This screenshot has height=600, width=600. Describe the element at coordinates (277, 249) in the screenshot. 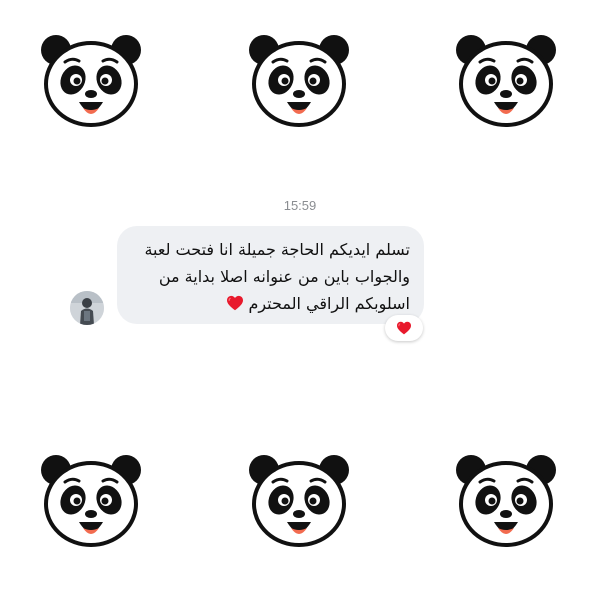

I see `message-line: تسلم ايديكم الحاجة جميلة انا فتحت لعبة` at that location.